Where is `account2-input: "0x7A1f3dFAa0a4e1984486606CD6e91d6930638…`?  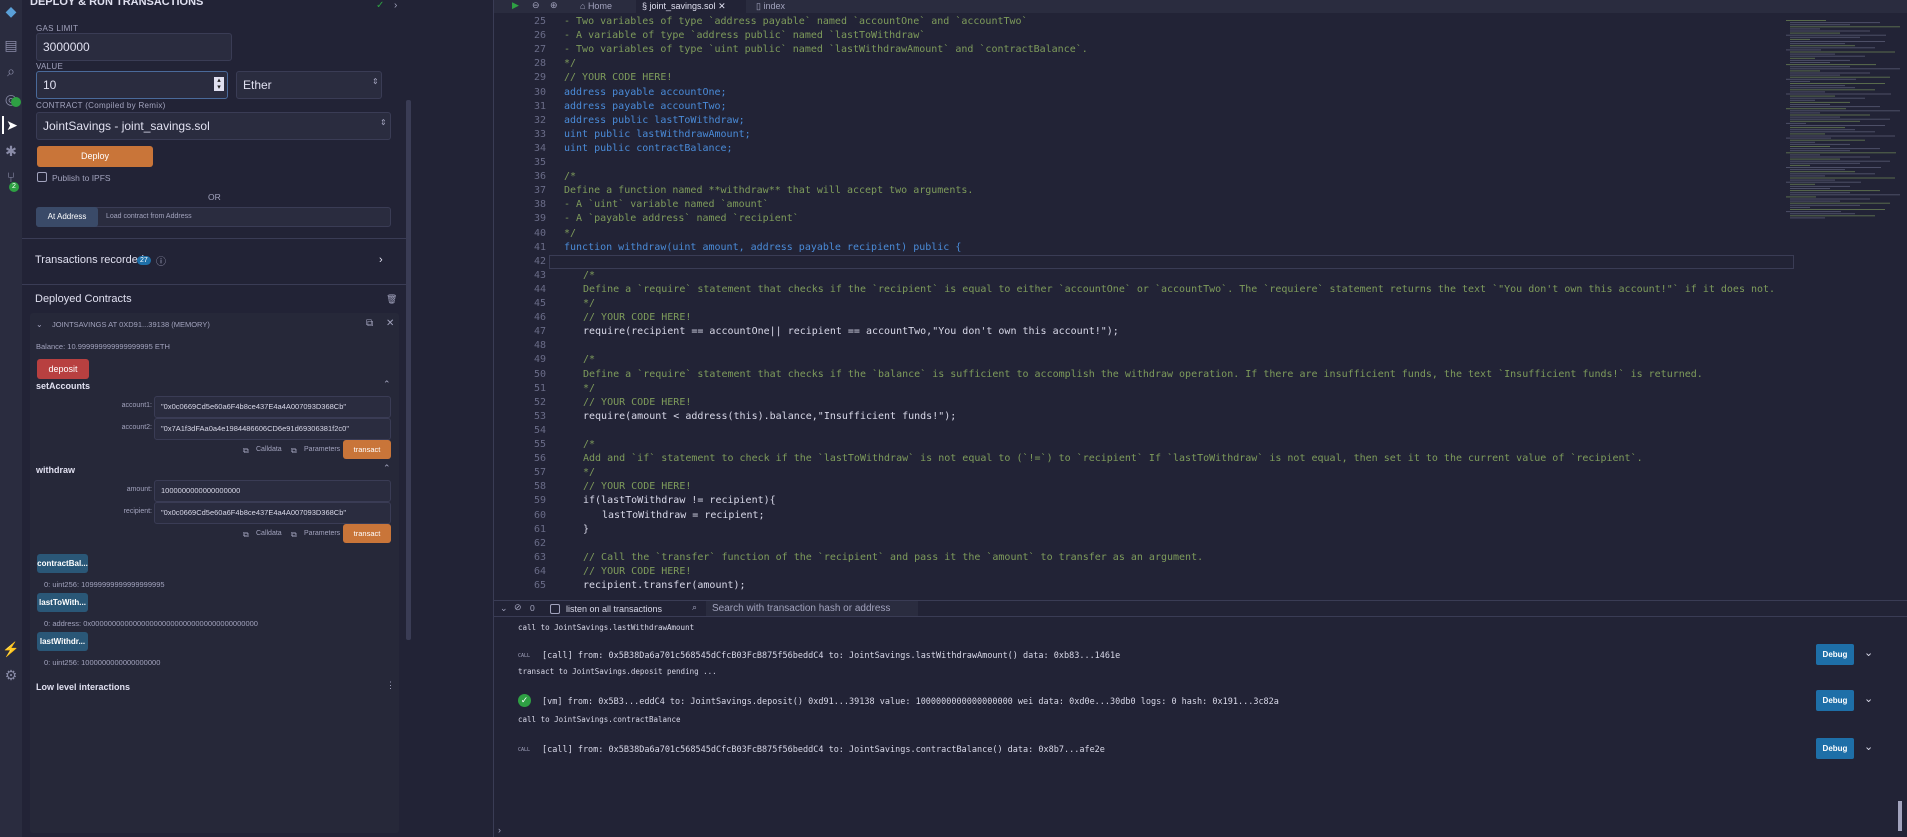
account2-input: "0x7A1f3dFAa0a4e1984486606CD6e91d6930638… is located at coordinates (272, 429).